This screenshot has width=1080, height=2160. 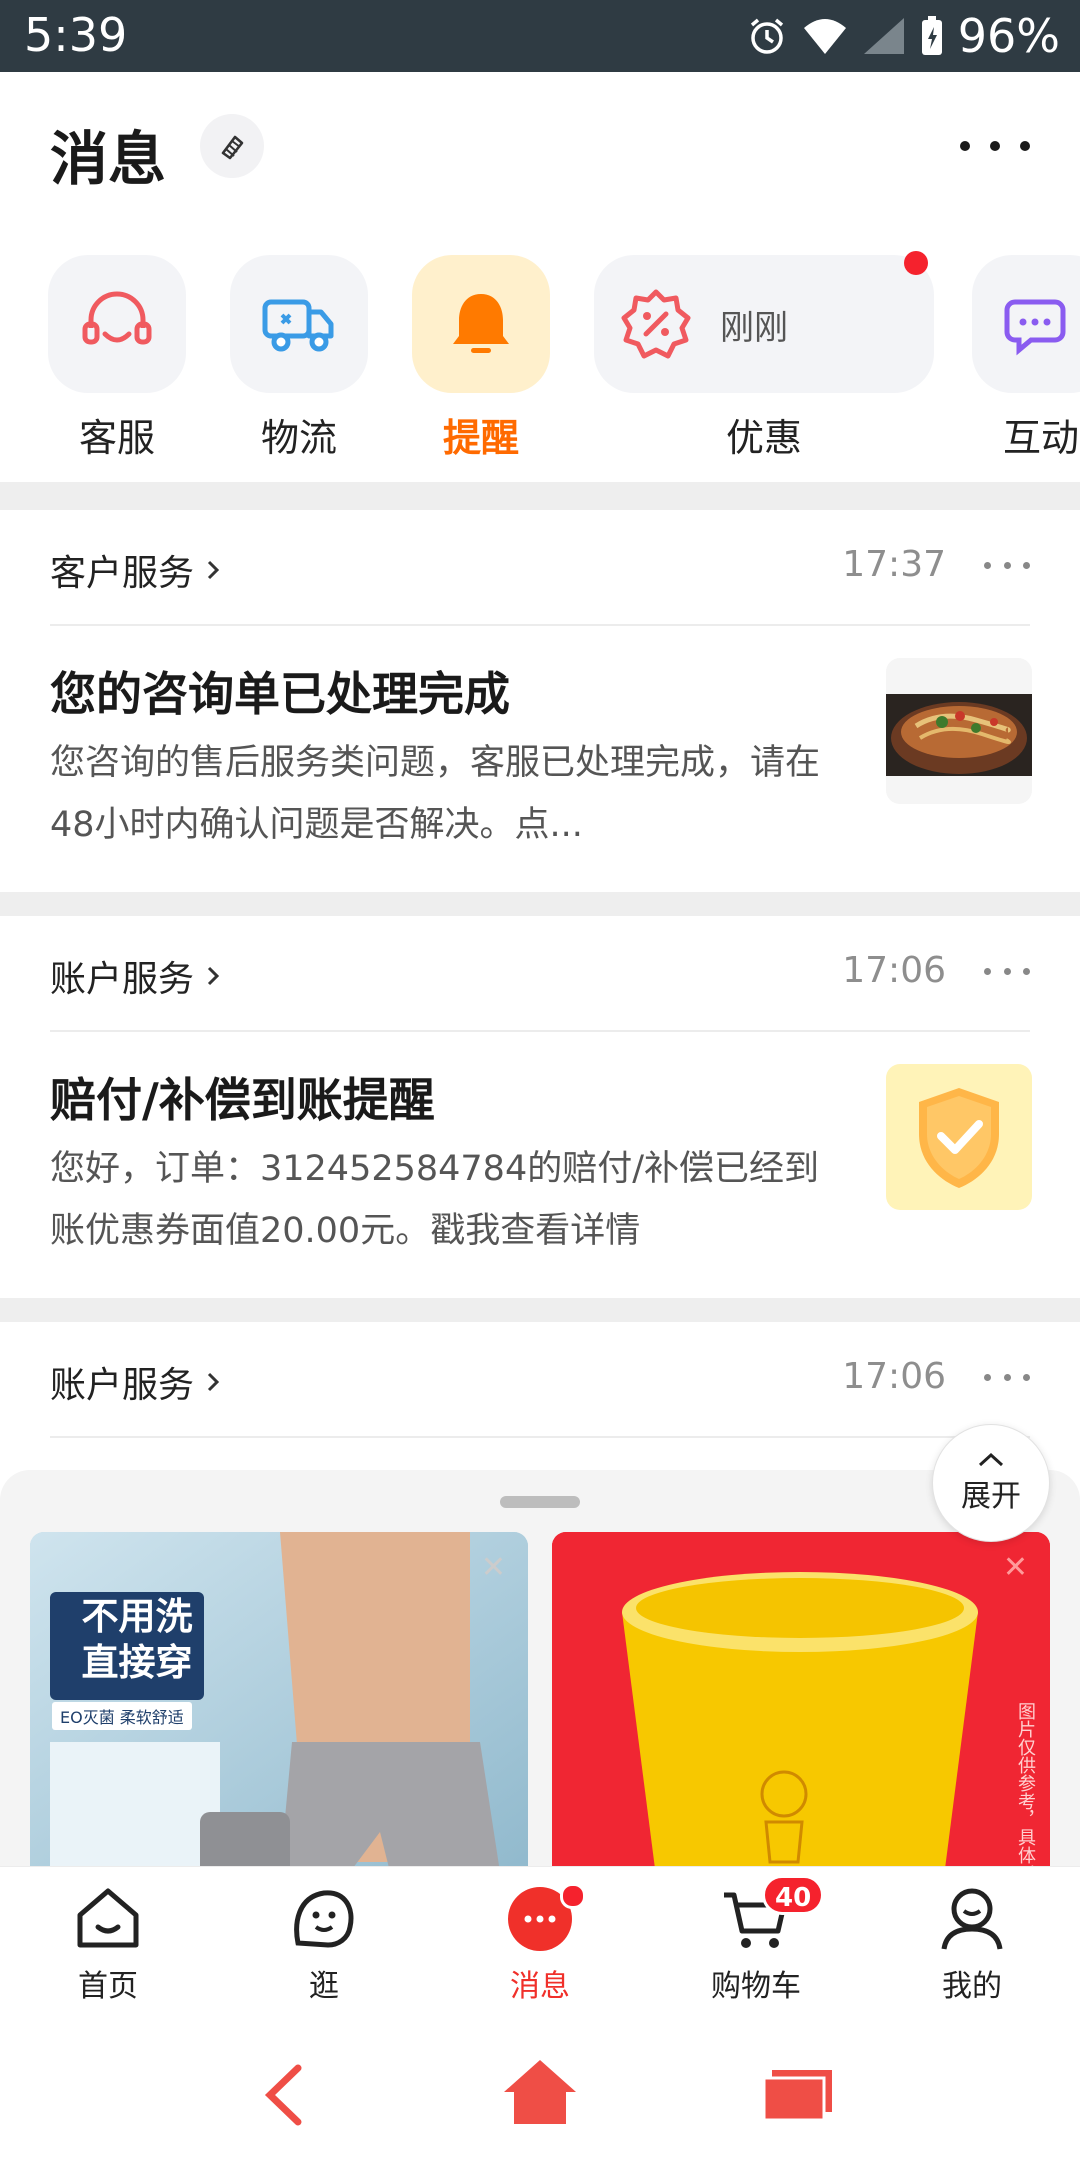 What do you see at coordinates (298, 438) in the screenshot?
I see `quick-label: 物流` at bounding box center [298, 438].